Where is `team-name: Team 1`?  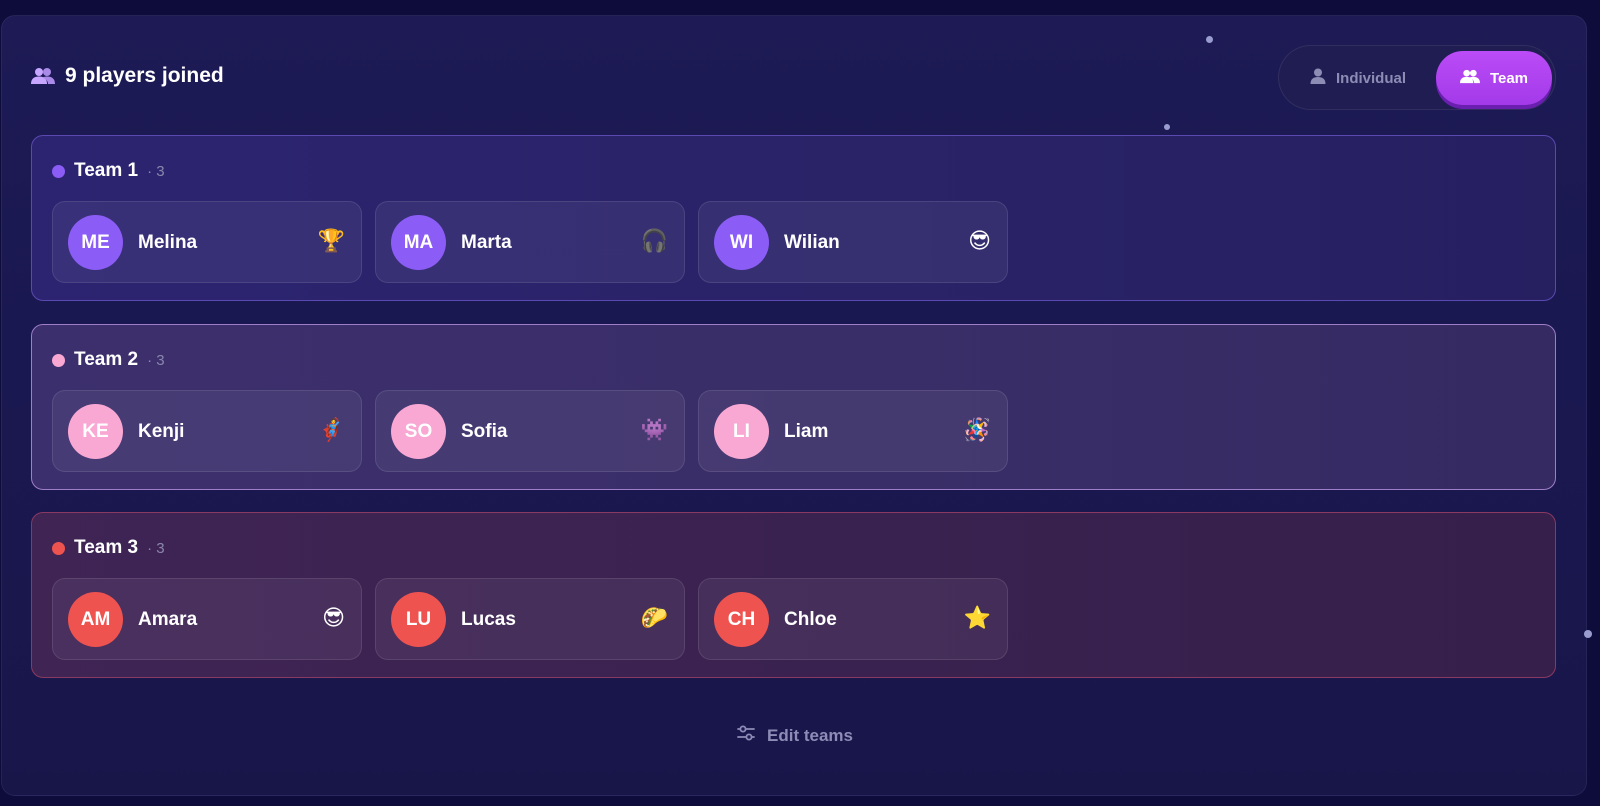 team-name: Team 1 is located at coordinates (106, 170).